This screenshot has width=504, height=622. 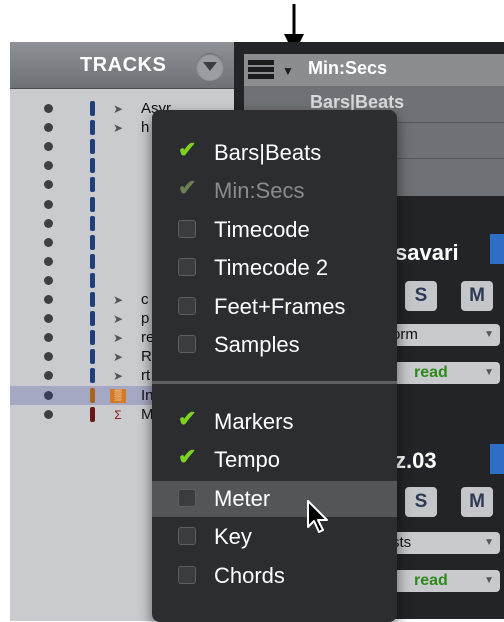 I want to click on menu-item-chords: Chords, so click(x=274, y=576).